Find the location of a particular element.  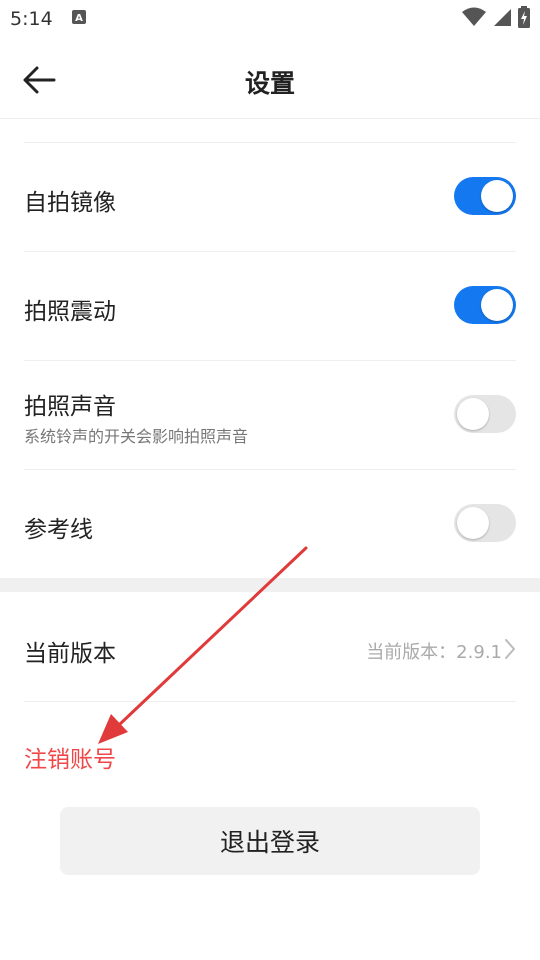

section-divider is located at coordinates (270, 585).